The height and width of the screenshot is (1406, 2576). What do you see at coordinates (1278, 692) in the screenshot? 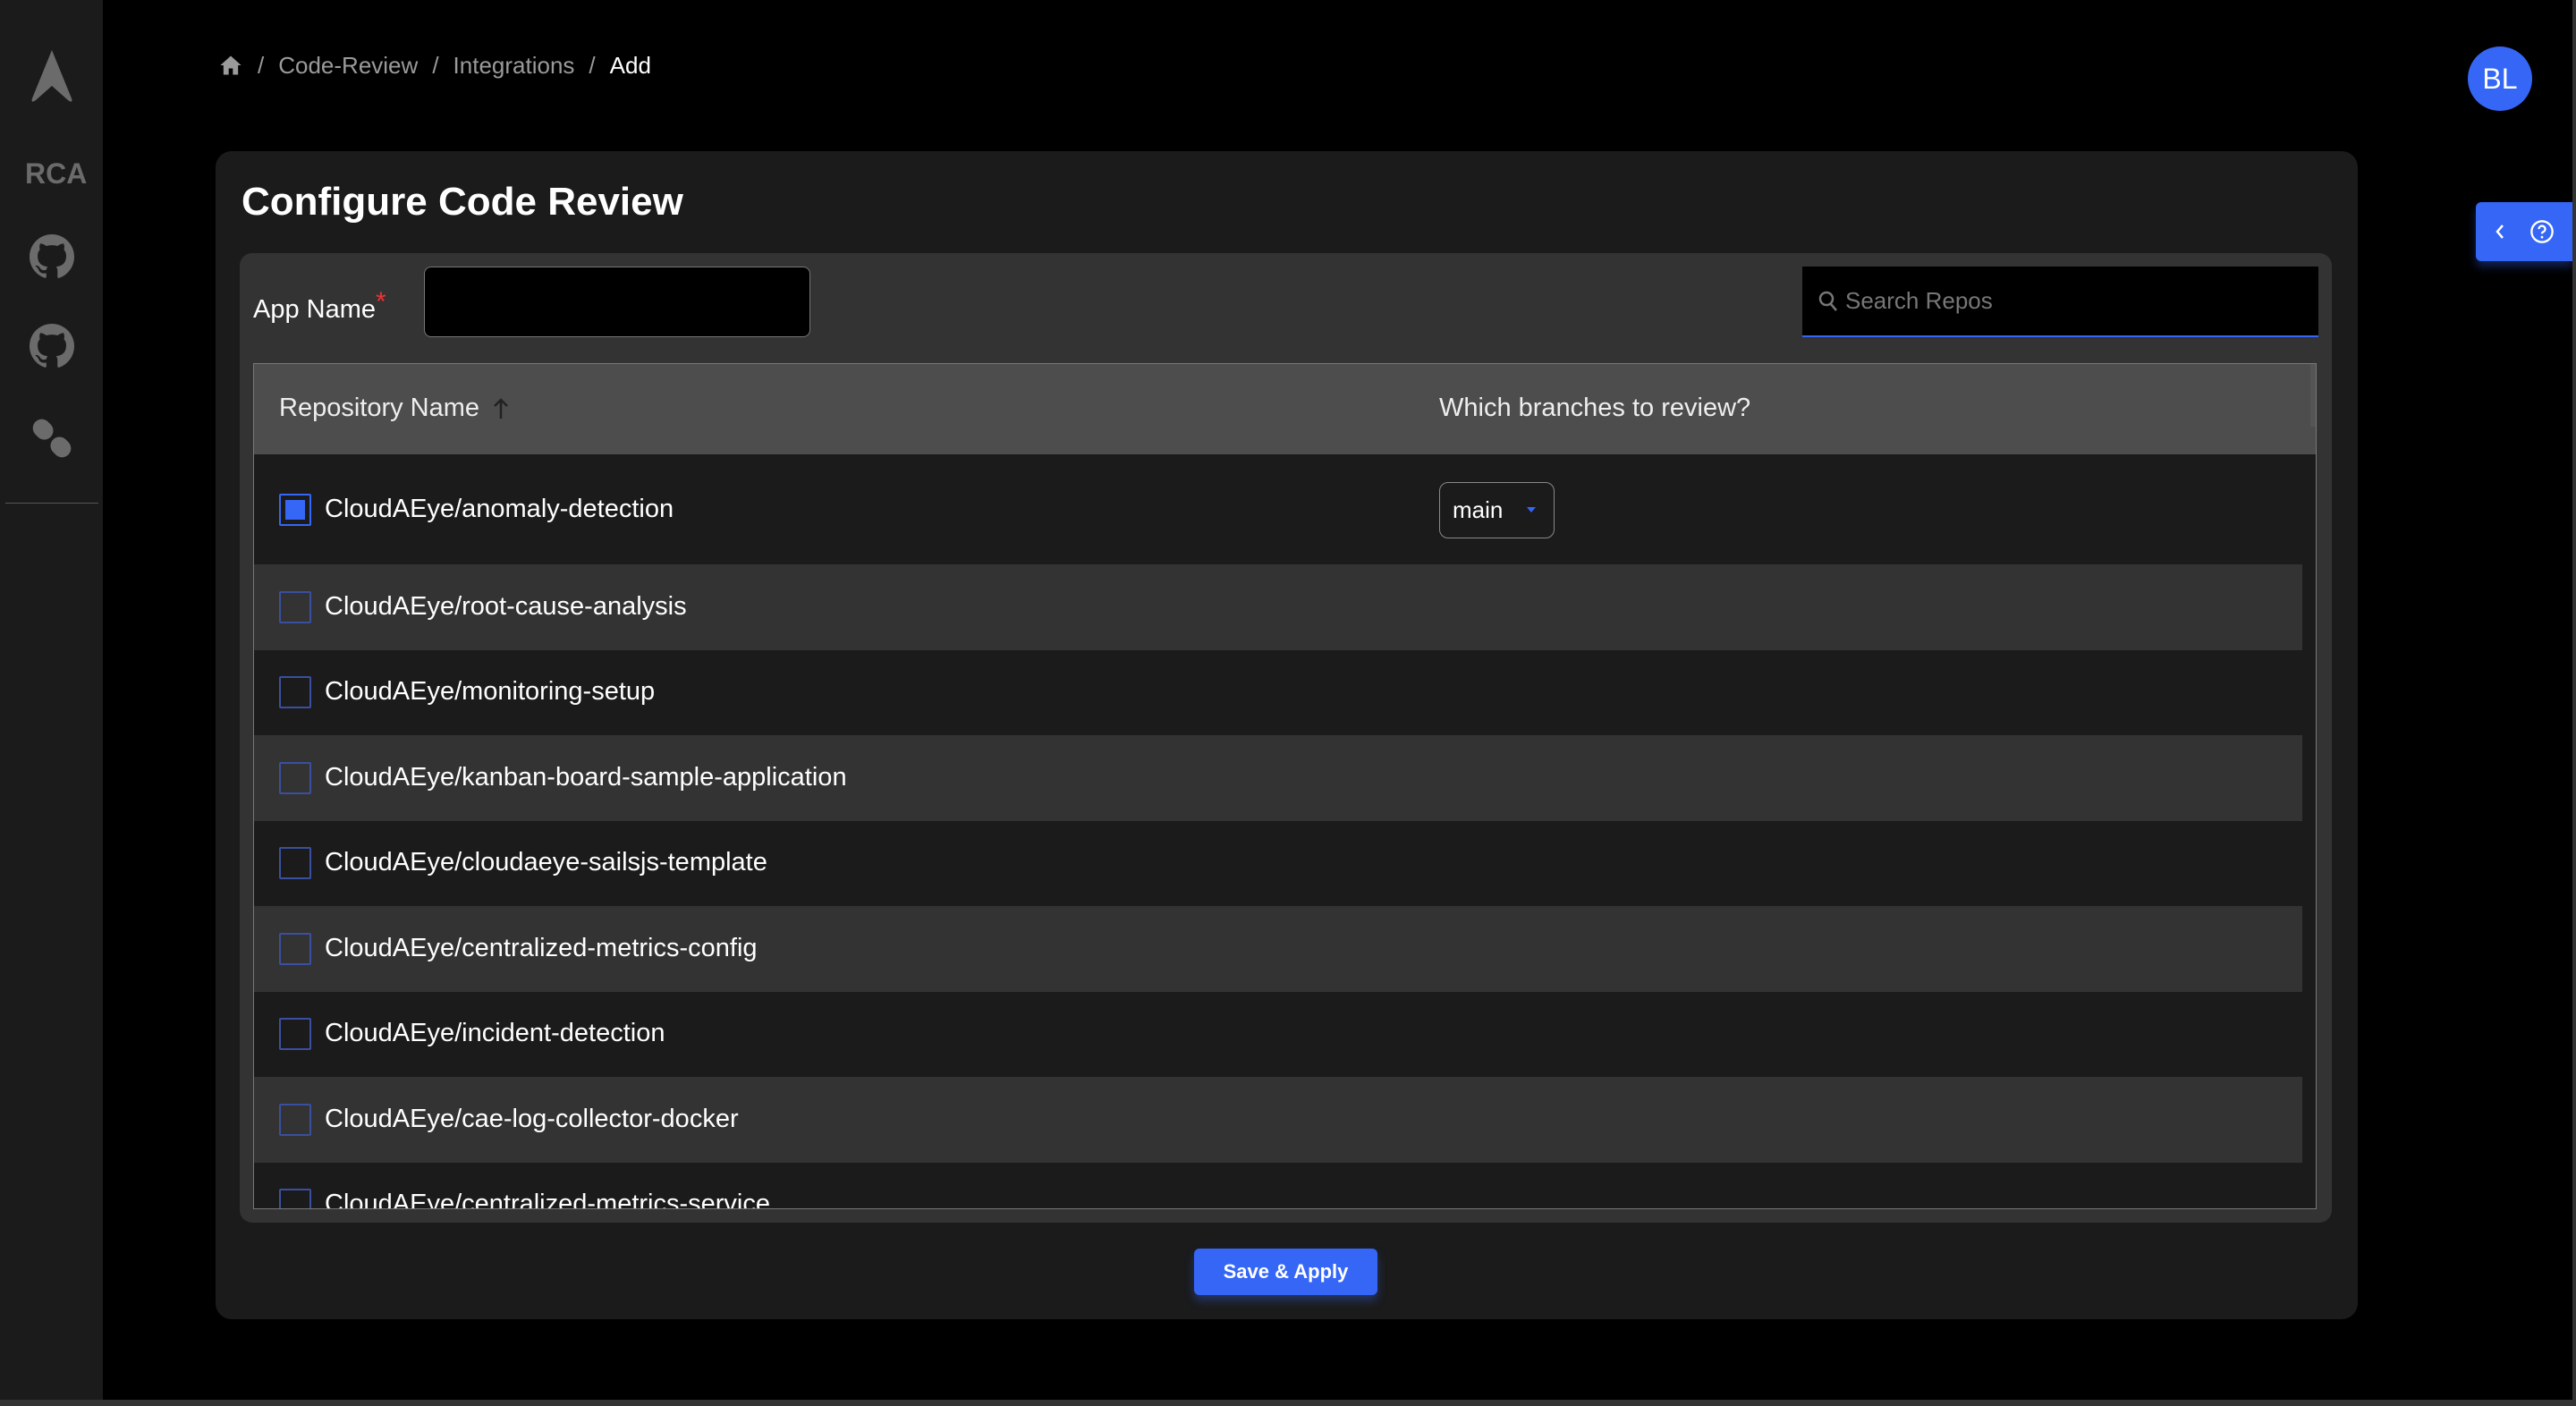
I see `table-row: CloudAEye/monitoring-setup` at bounding box center [1278, 692].